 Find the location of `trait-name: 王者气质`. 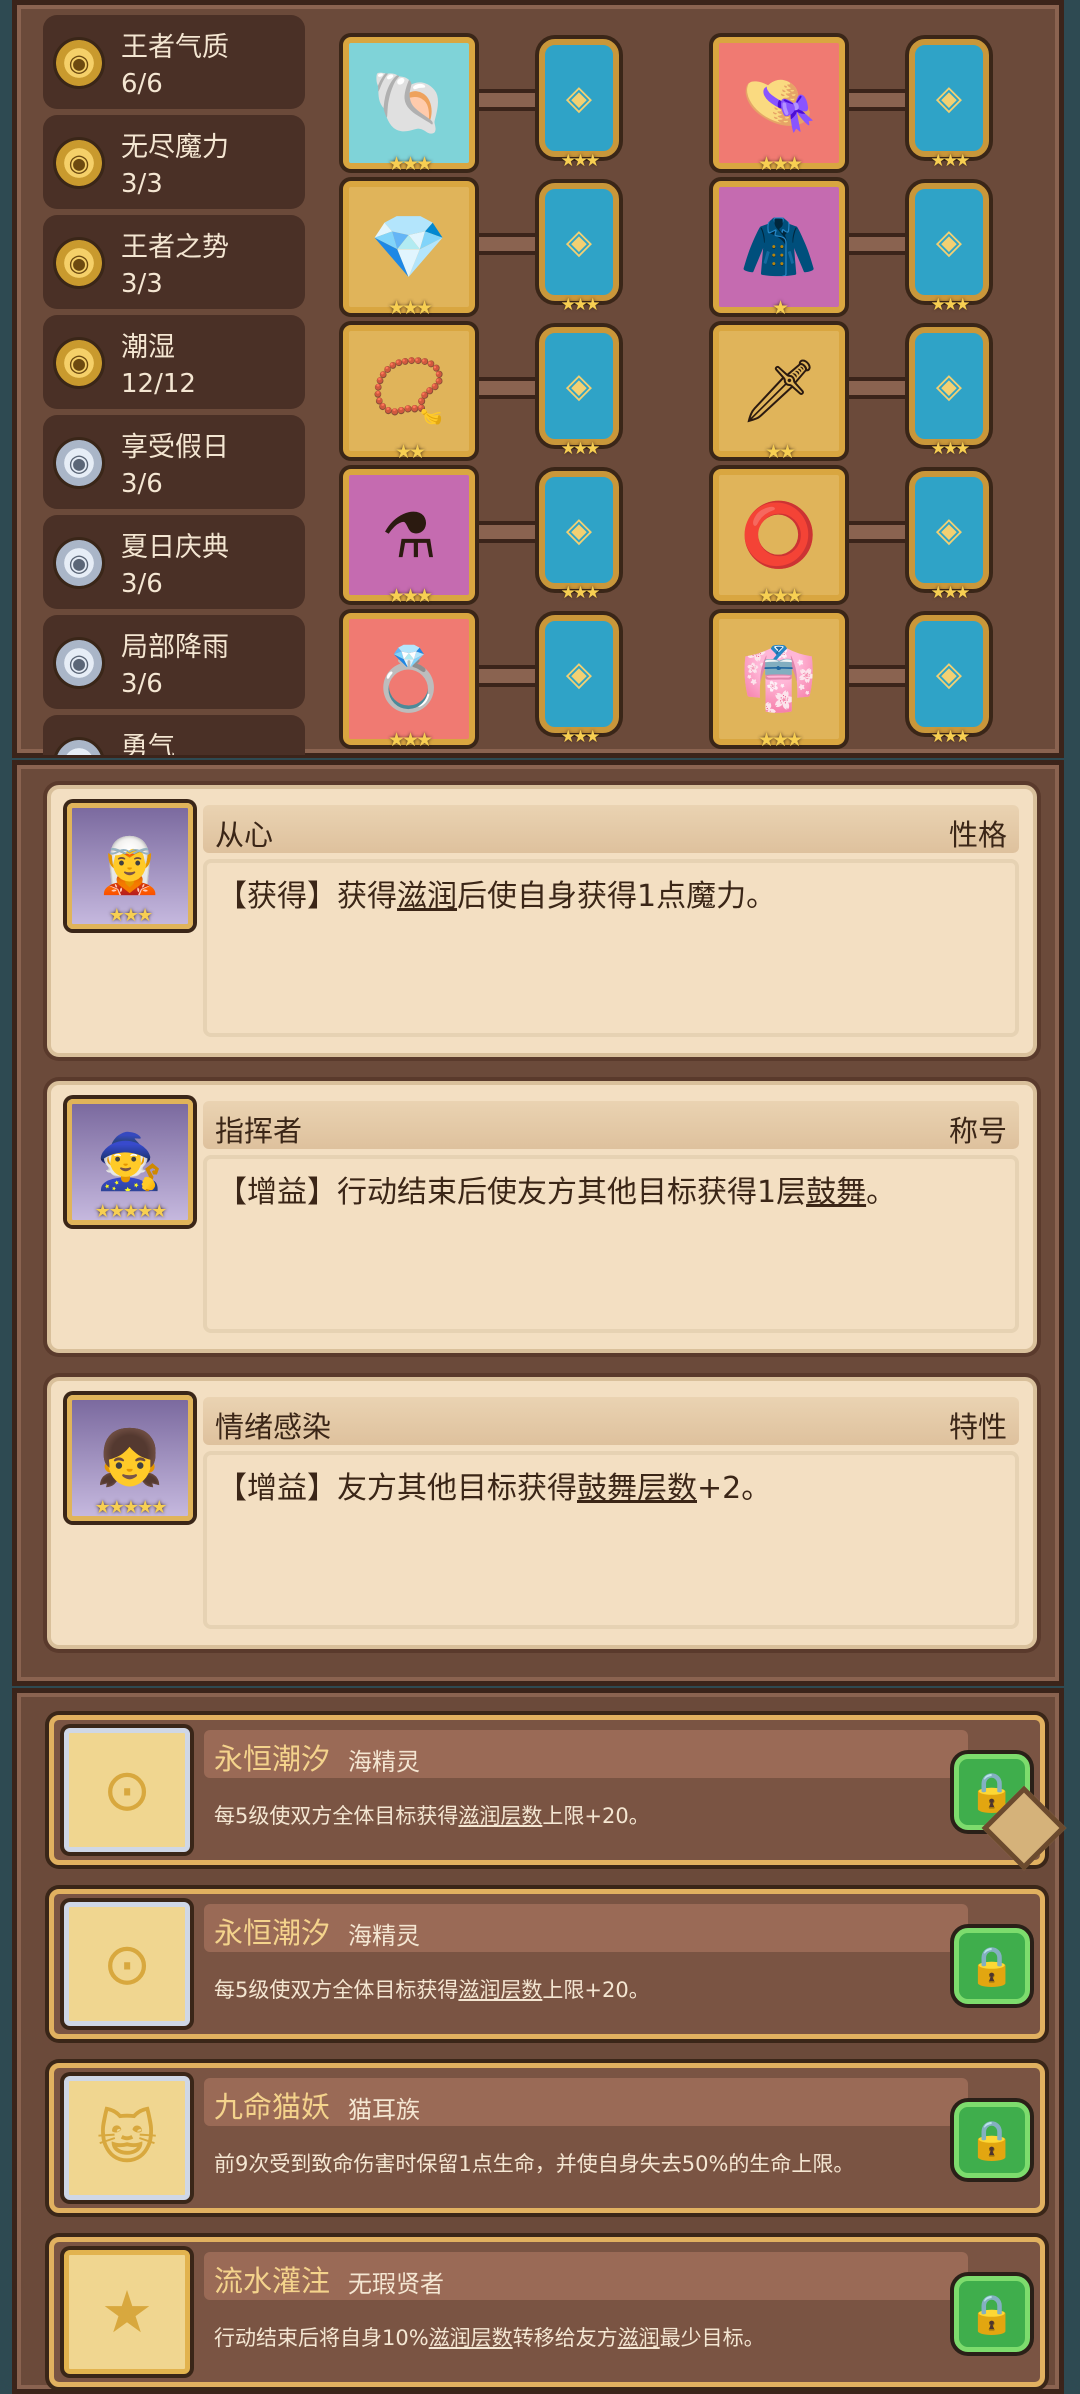

trait-name: 王者气质 is located at coordinates (175, 47).